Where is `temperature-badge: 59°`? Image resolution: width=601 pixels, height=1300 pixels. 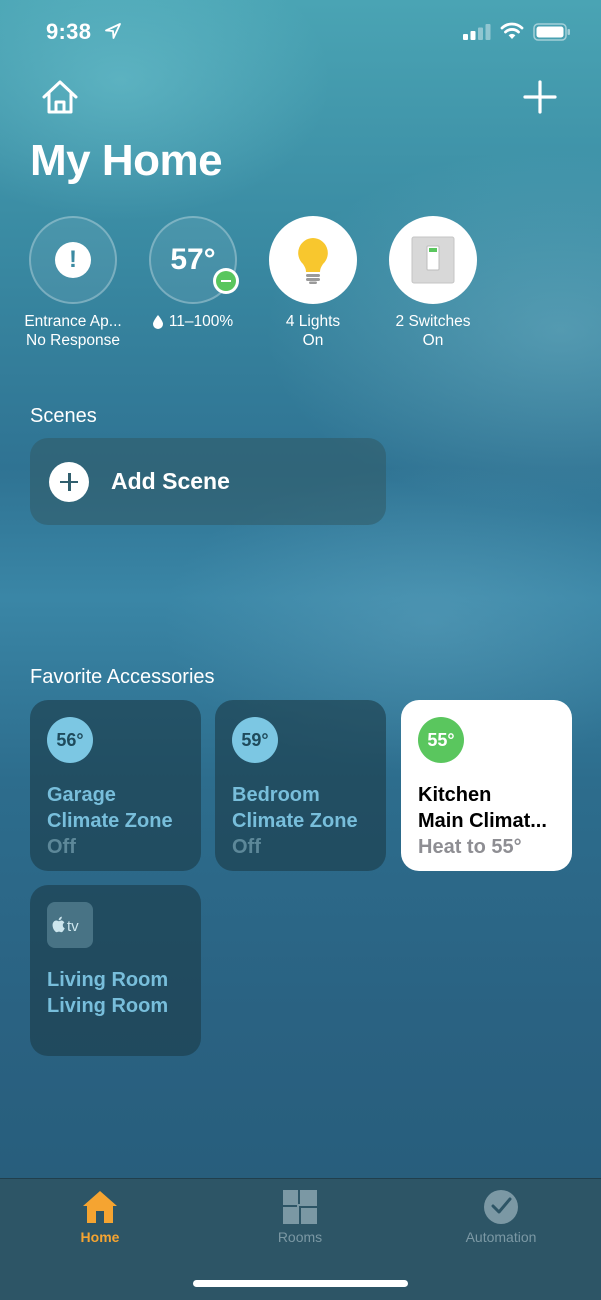 temperature-badge: 59° is located at coordinates (255, 740).